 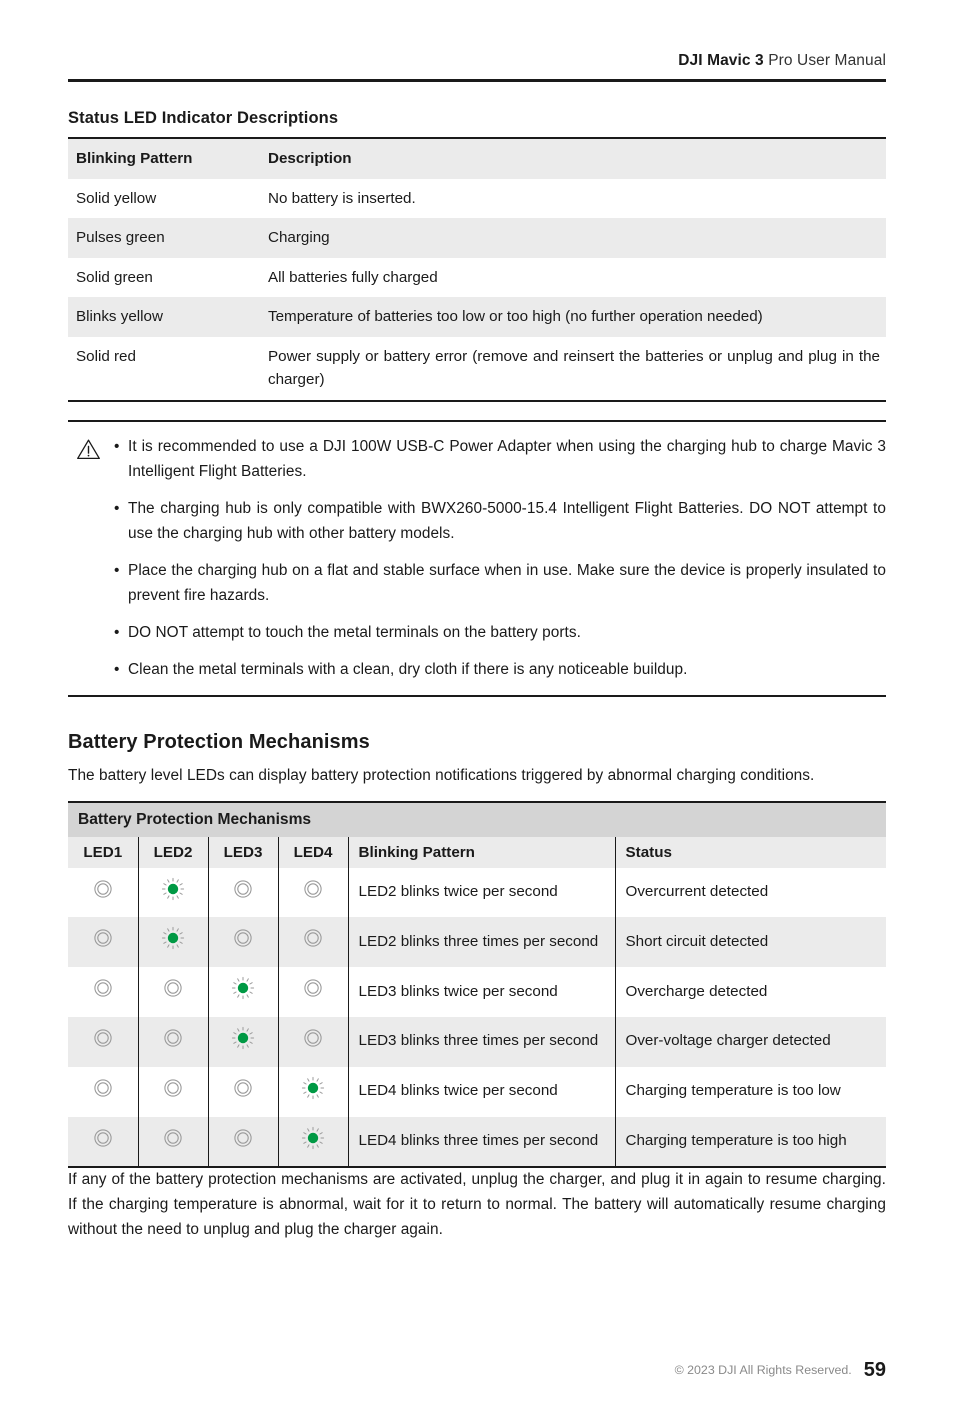 What do you see at coordinates (477, 1370) in the screenshot?
I see `page-footer: © 2023 DJI All Rights Reserved. 59` at bounding box center [477, 1370].